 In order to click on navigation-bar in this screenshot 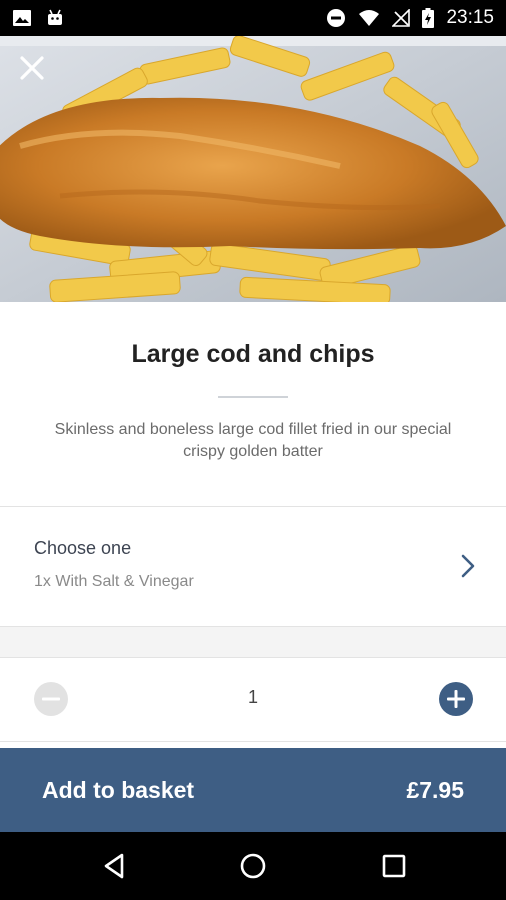, I will do `click(253, 866)`.